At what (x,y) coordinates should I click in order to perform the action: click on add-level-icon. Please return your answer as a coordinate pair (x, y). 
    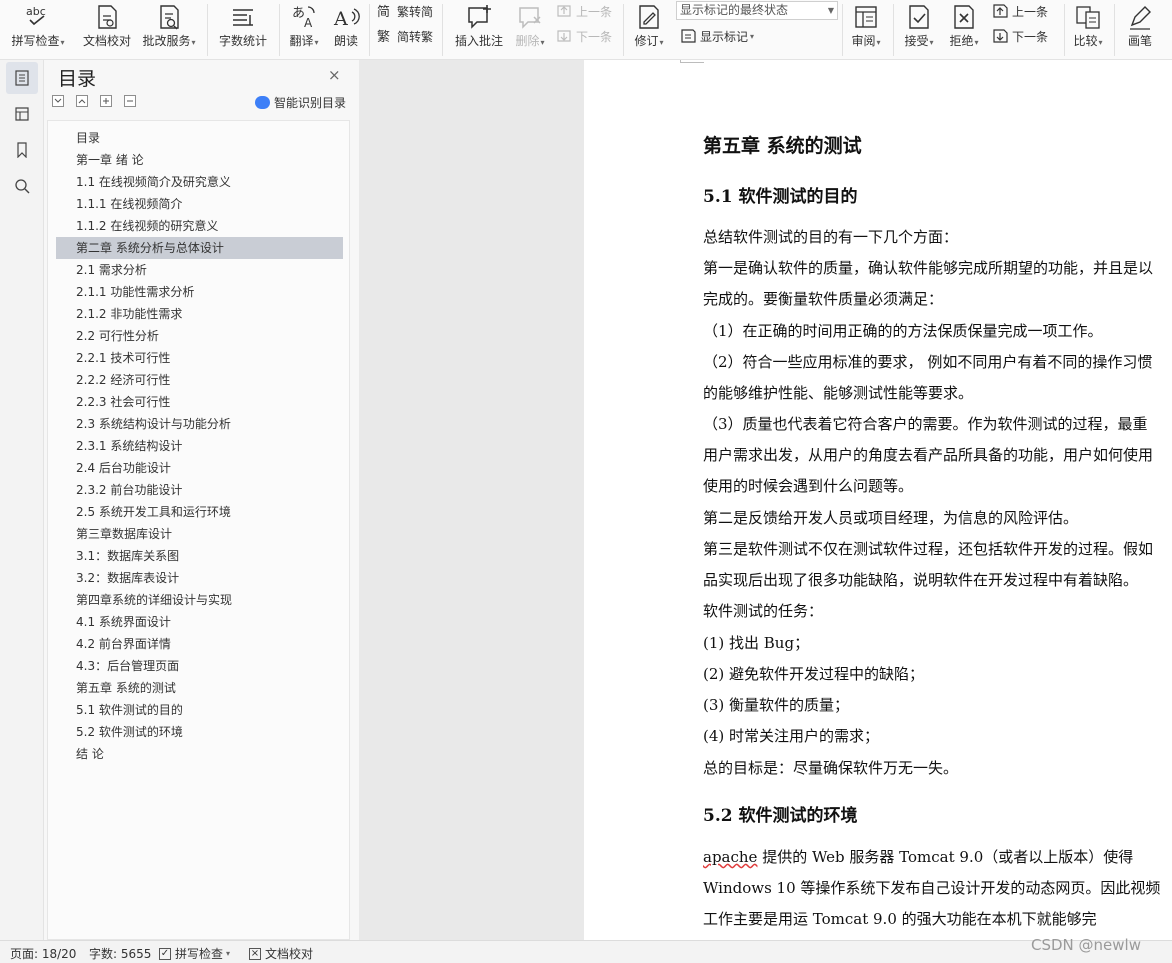
    Looking at the image, I should click on (106, 101).